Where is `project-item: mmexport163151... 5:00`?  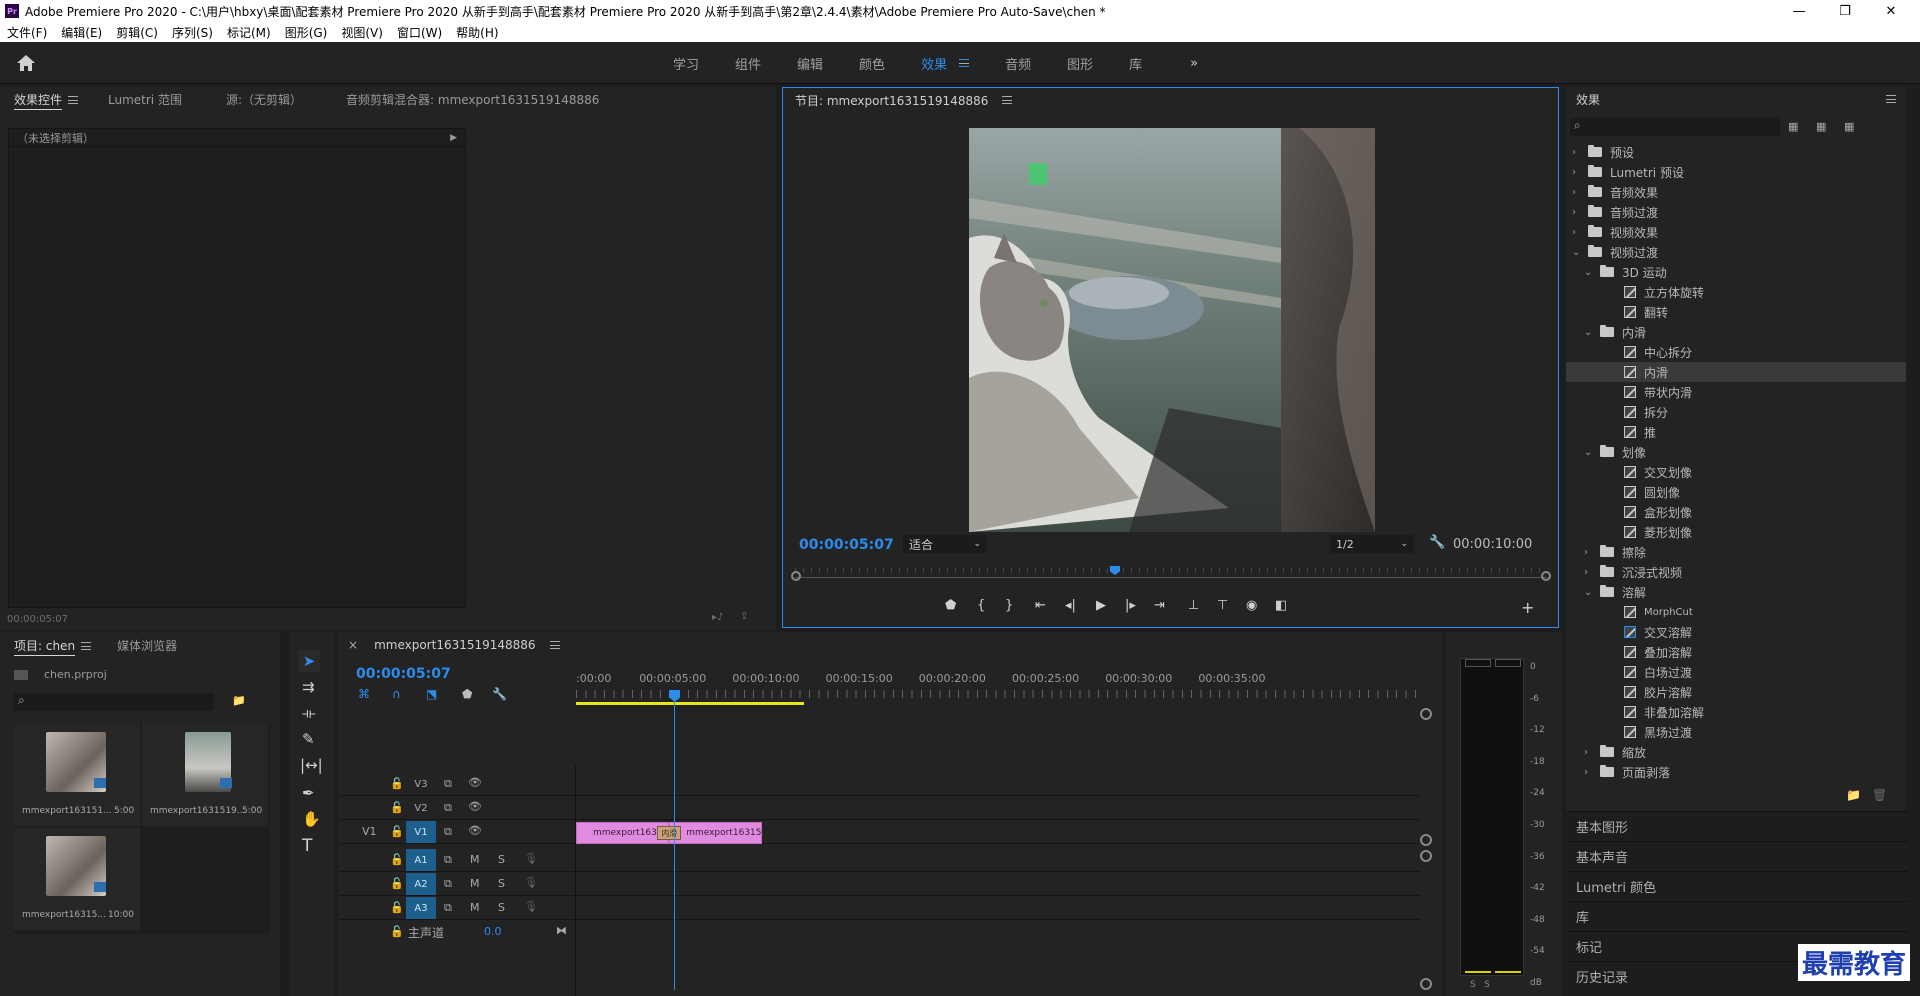
project-item: mmexport163151... 5:00 is located at coordinates (77, 775).